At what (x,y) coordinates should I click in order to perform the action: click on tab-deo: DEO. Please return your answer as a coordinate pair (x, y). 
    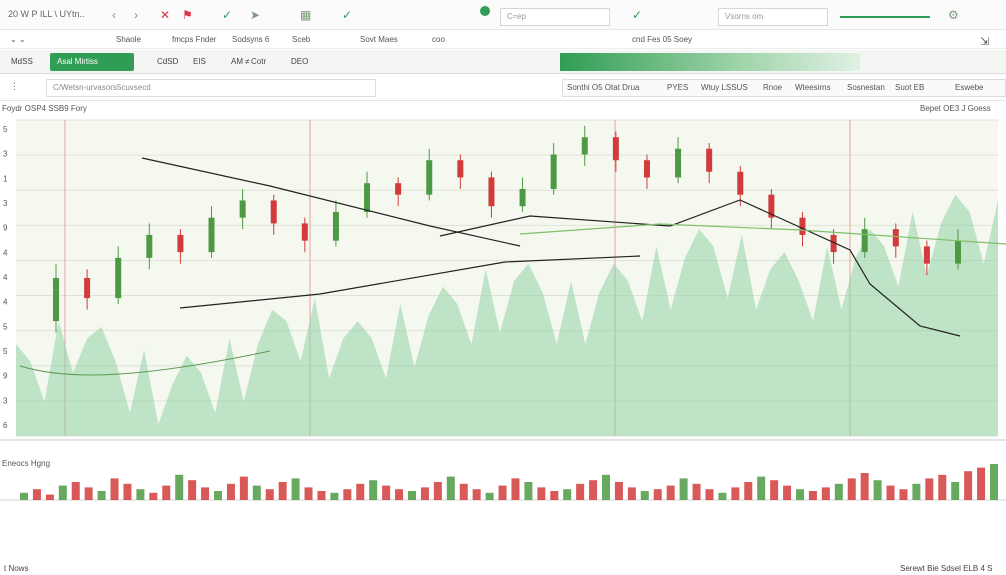
    Looking at the image, I should click on (299, 62).